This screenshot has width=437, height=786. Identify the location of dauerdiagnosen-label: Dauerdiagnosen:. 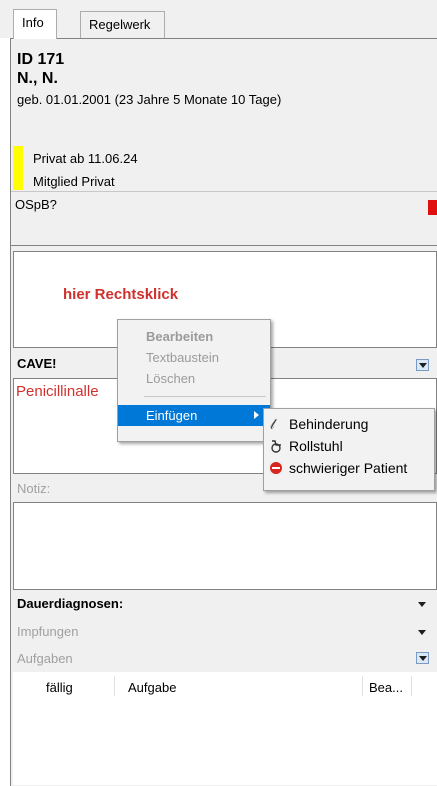
(70, 603).